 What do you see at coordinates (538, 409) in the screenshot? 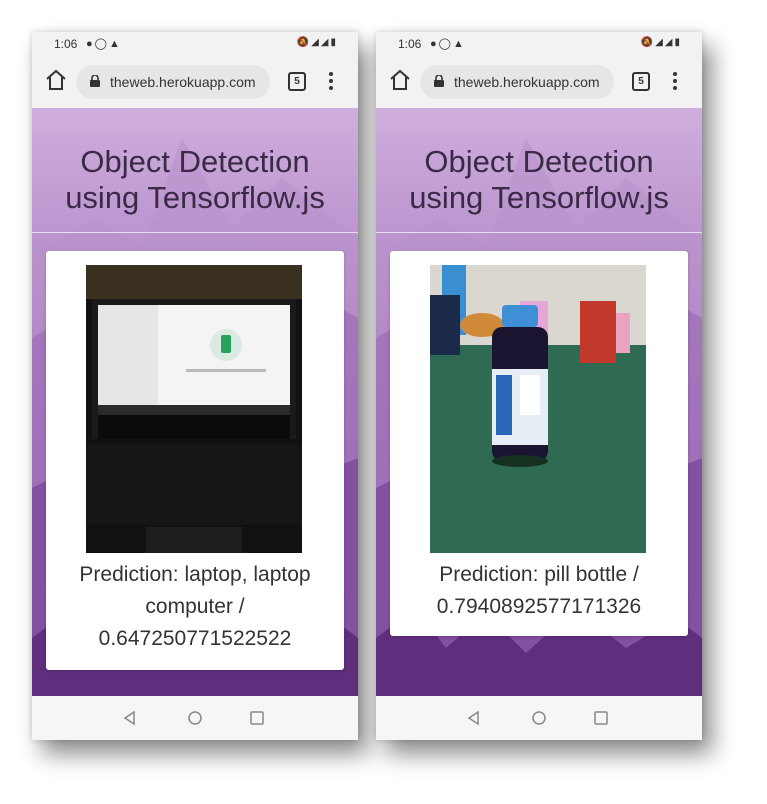
I see `pill-bottle-photo` at bounding box center [538, 409].